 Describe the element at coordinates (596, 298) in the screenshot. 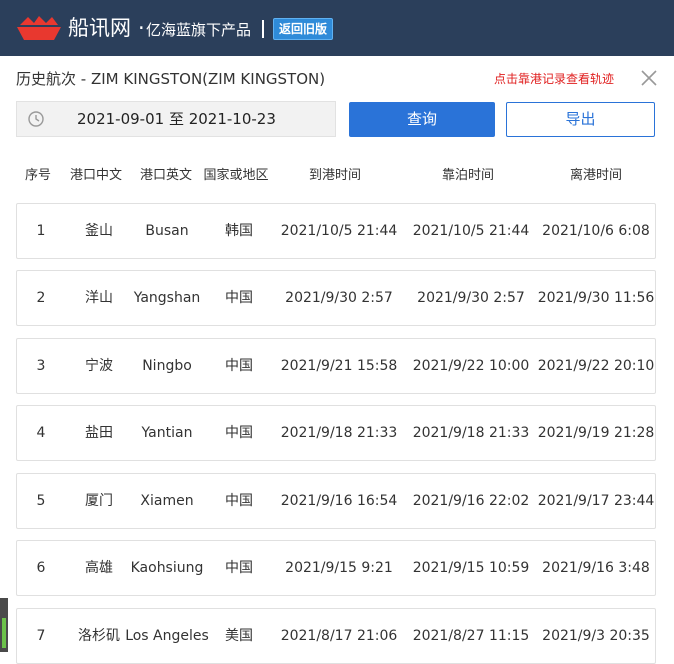

I see `row-depart-time: 2021/9/30 11:56` at that location.